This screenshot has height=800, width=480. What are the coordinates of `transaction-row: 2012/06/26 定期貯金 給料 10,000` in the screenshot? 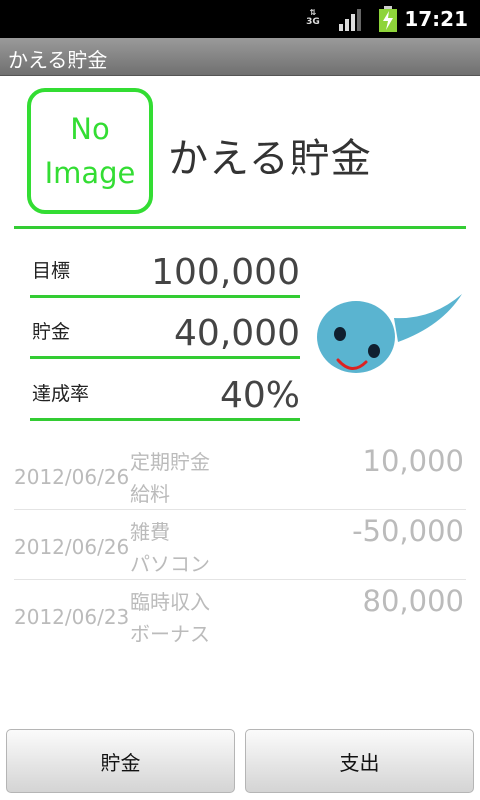 It's located at (240, 475).